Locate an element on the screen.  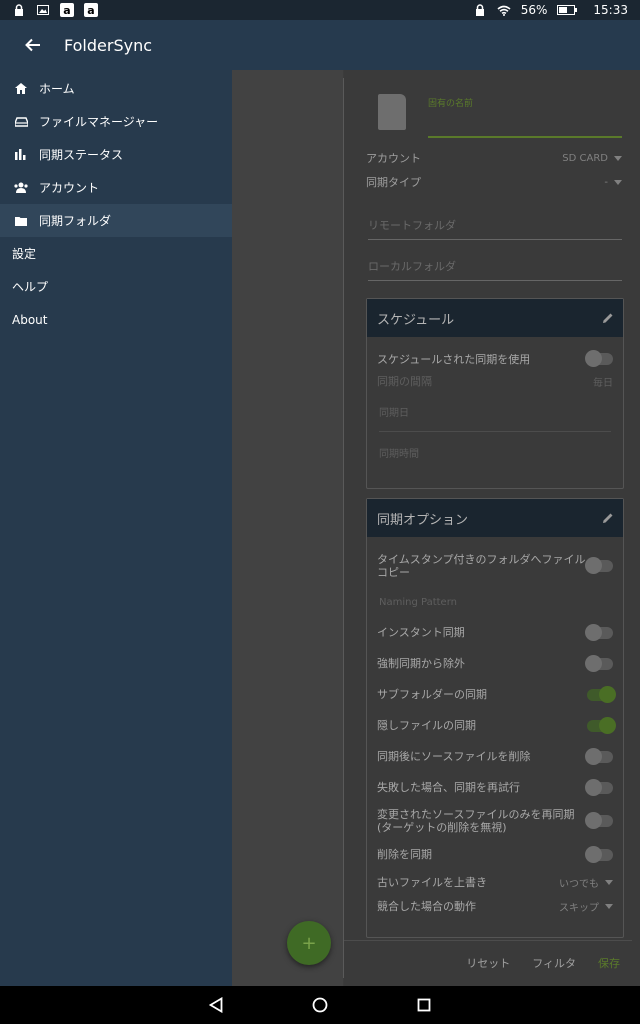
sd-card-icon is located at coordinates (392, 112).